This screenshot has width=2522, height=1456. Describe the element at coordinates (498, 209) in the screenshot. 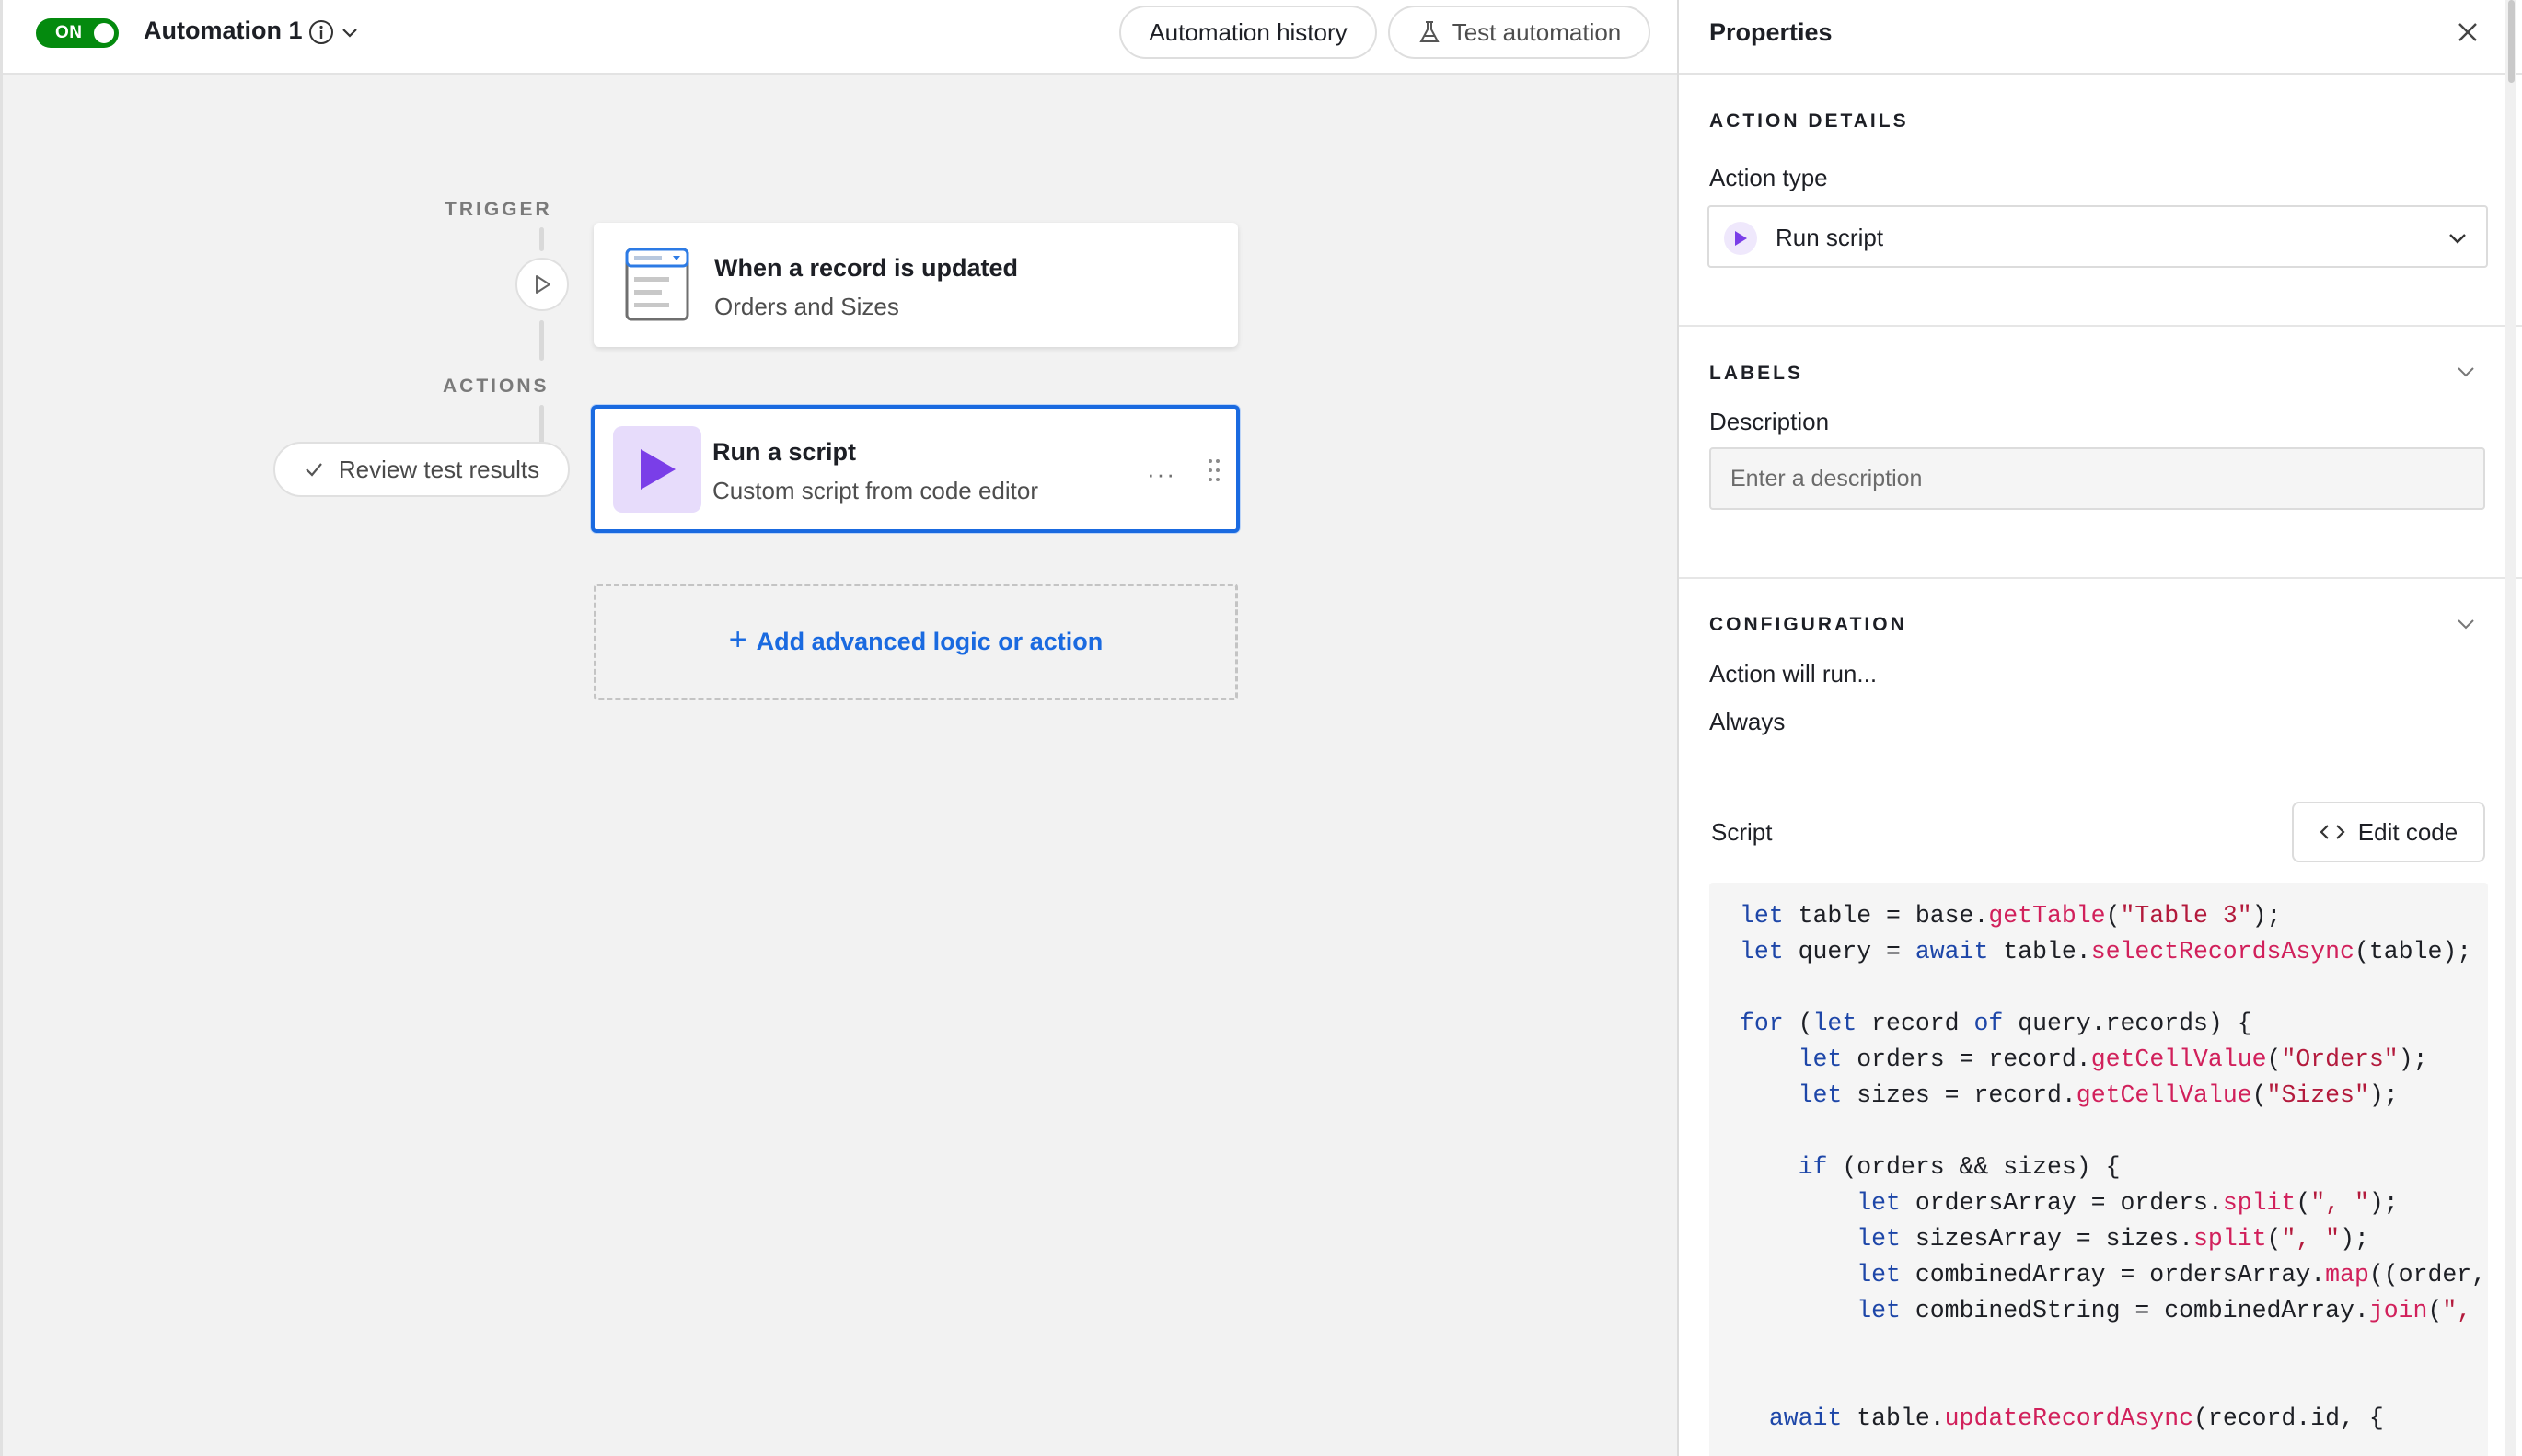

I see `trigger-section-label: TRIGGER` at that location.